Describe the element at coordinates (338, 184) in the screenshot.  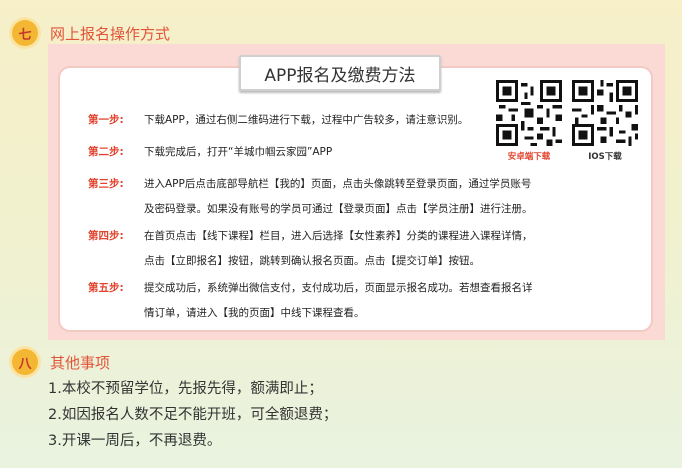
I see `step-3-text-line-1: 进入APP后点击底部导航栏【我的】页面，点击头像跳转至登录页面，通过学员账号` at that location.